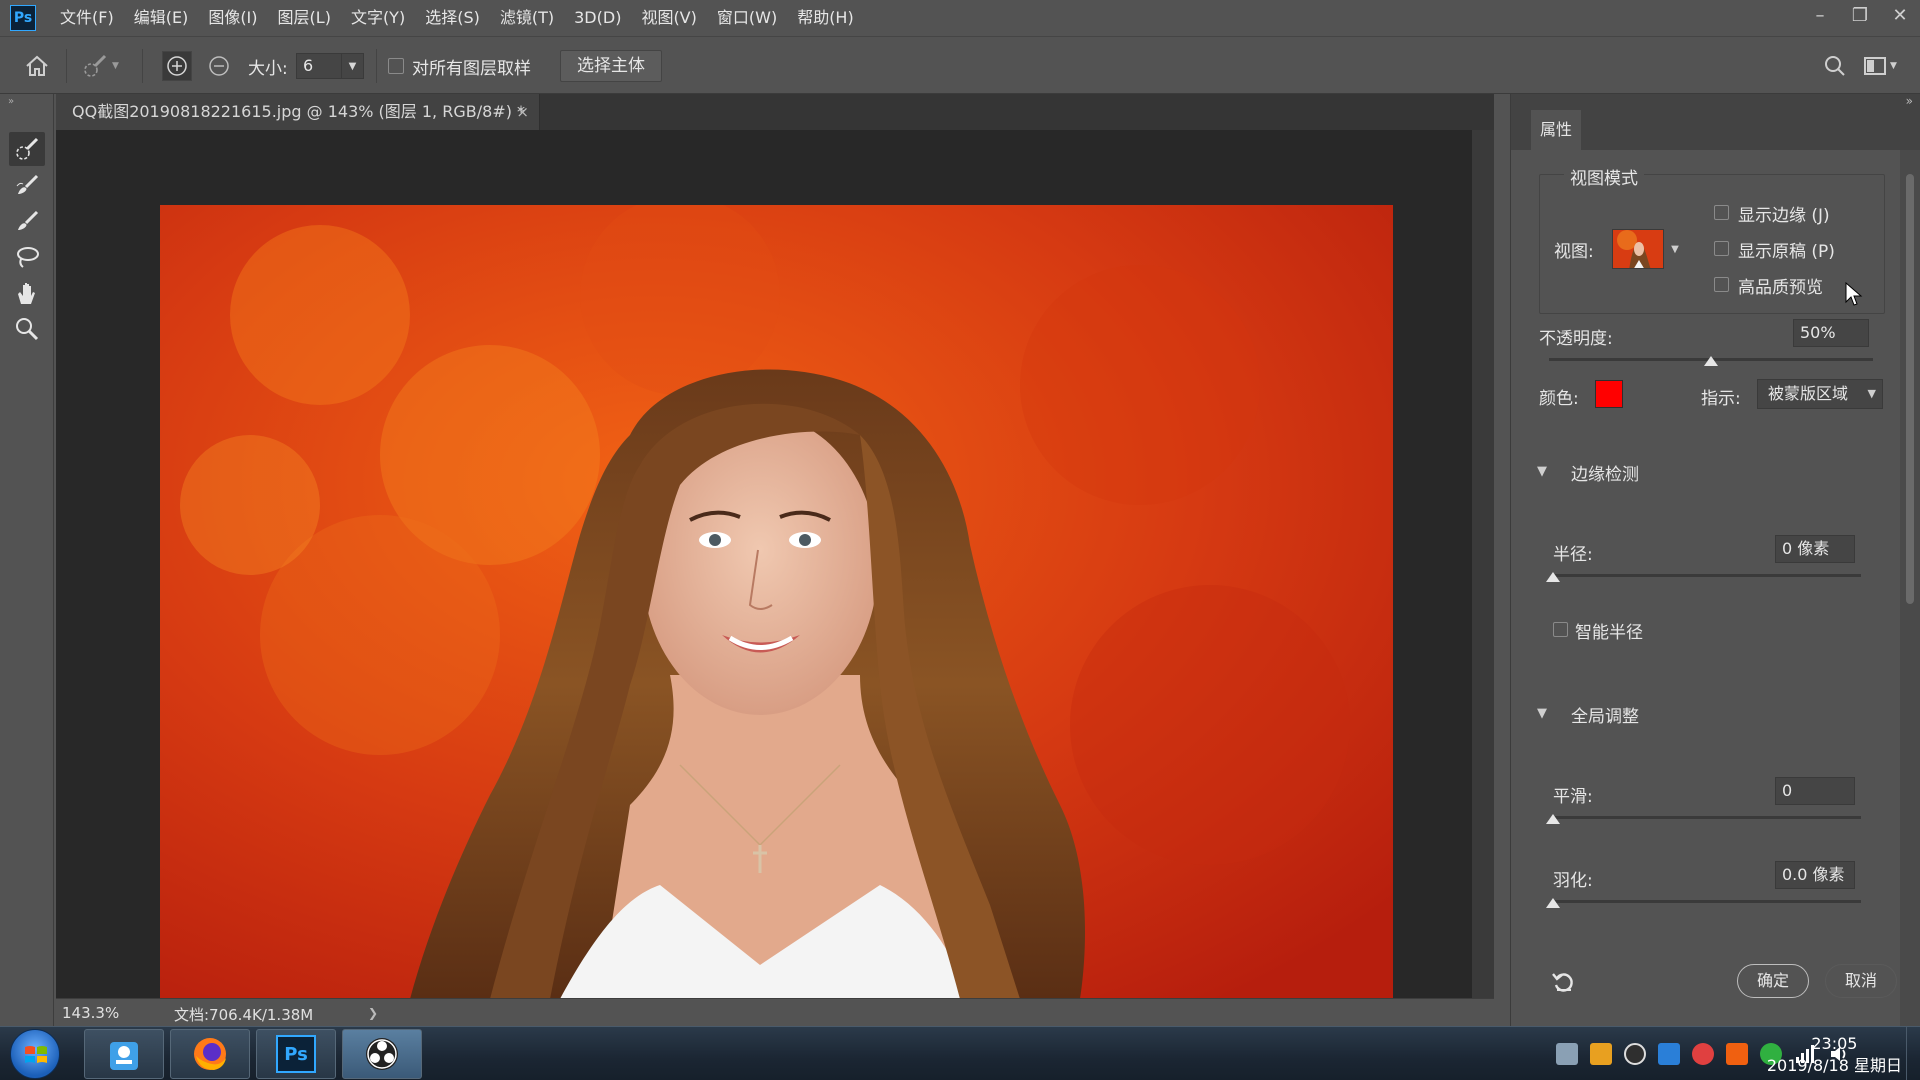 This screenshot has height=1080, width=1920. What do you see at coordinates (1553, 819) in the screenshot?
I see `smooth-slider-thumb` at bounding box center [1553, 819].